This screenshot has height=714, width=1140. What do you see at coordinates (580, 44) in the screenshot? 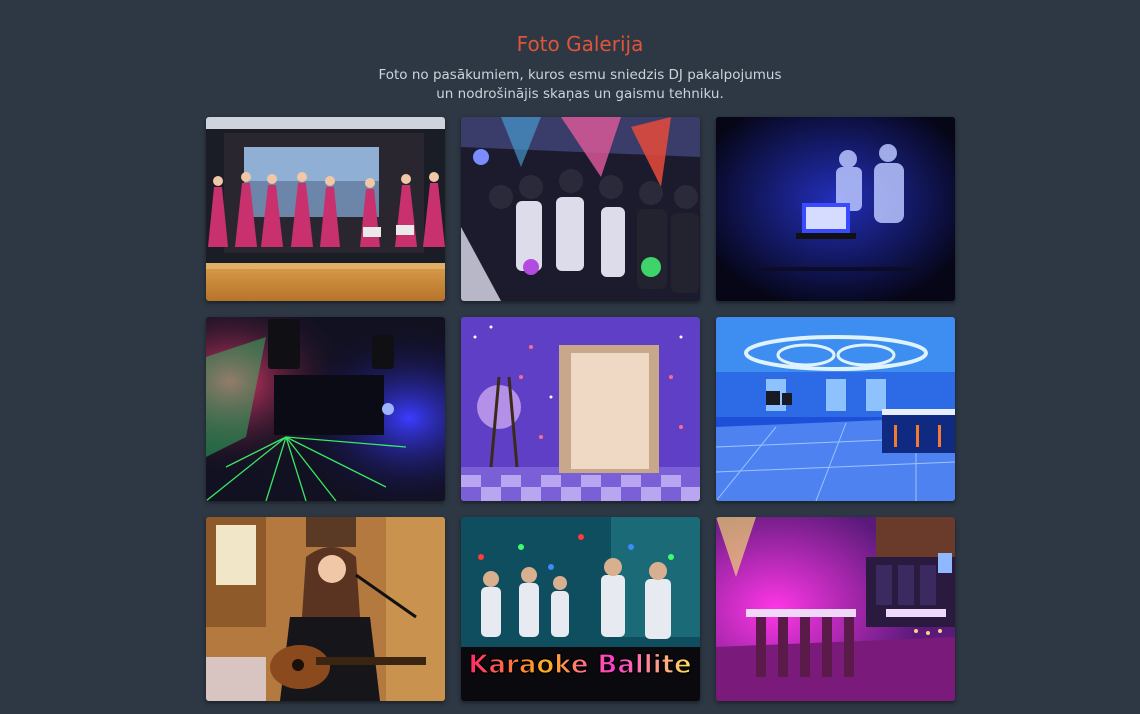
I see `page-title: Foto Galerija` at bounding box center [580, 44].